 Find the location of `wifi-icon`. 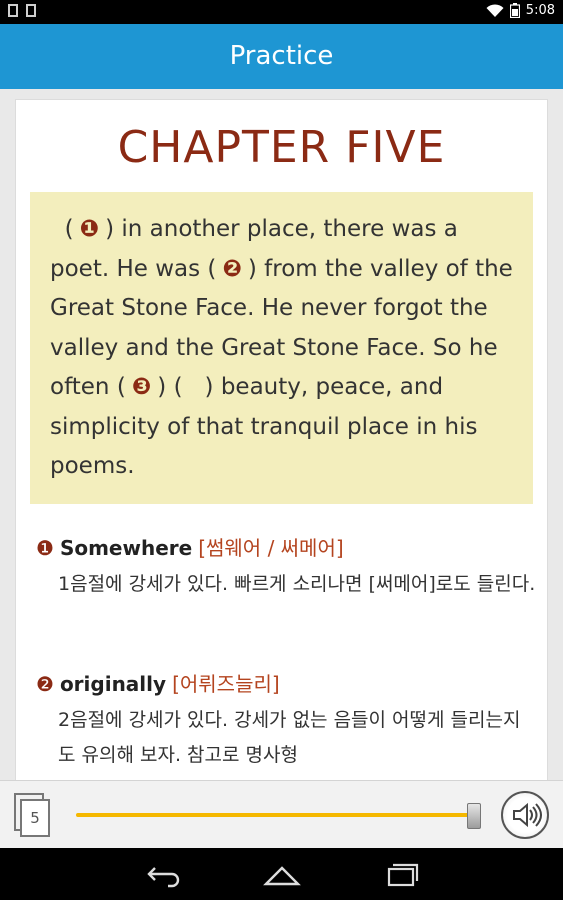

wifi-icon is located at coordinates (495, 10).